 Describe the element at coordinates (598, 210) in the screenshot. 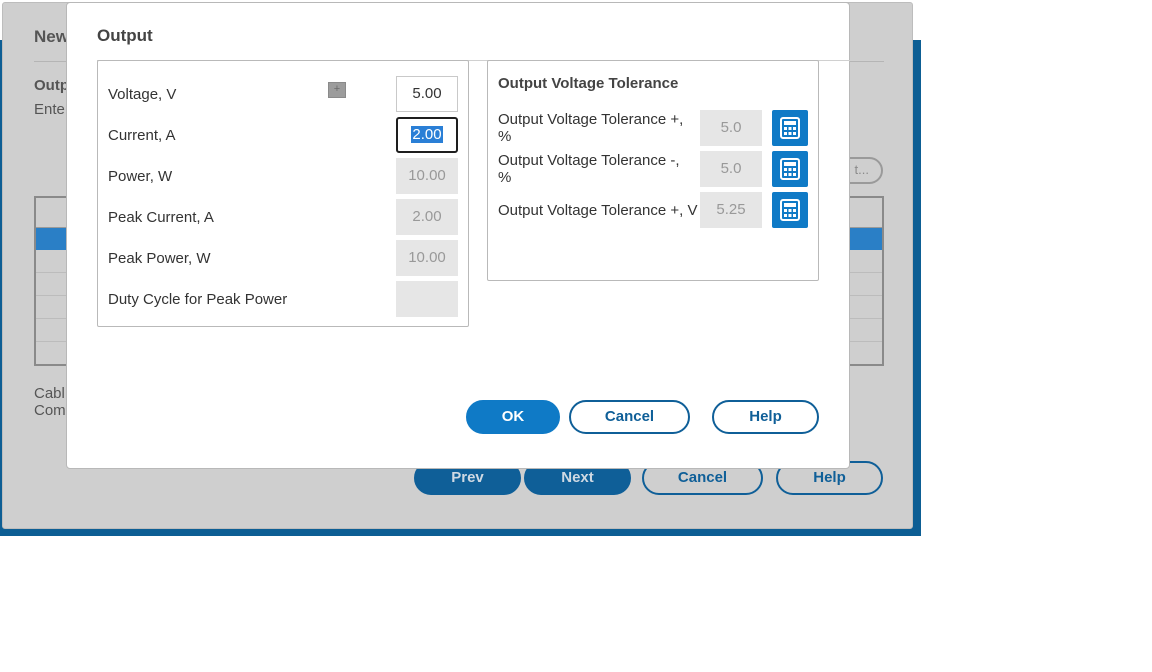

I see `tolerance-plus-volts-label: Output Voltage Tolerance +, V` at that location.